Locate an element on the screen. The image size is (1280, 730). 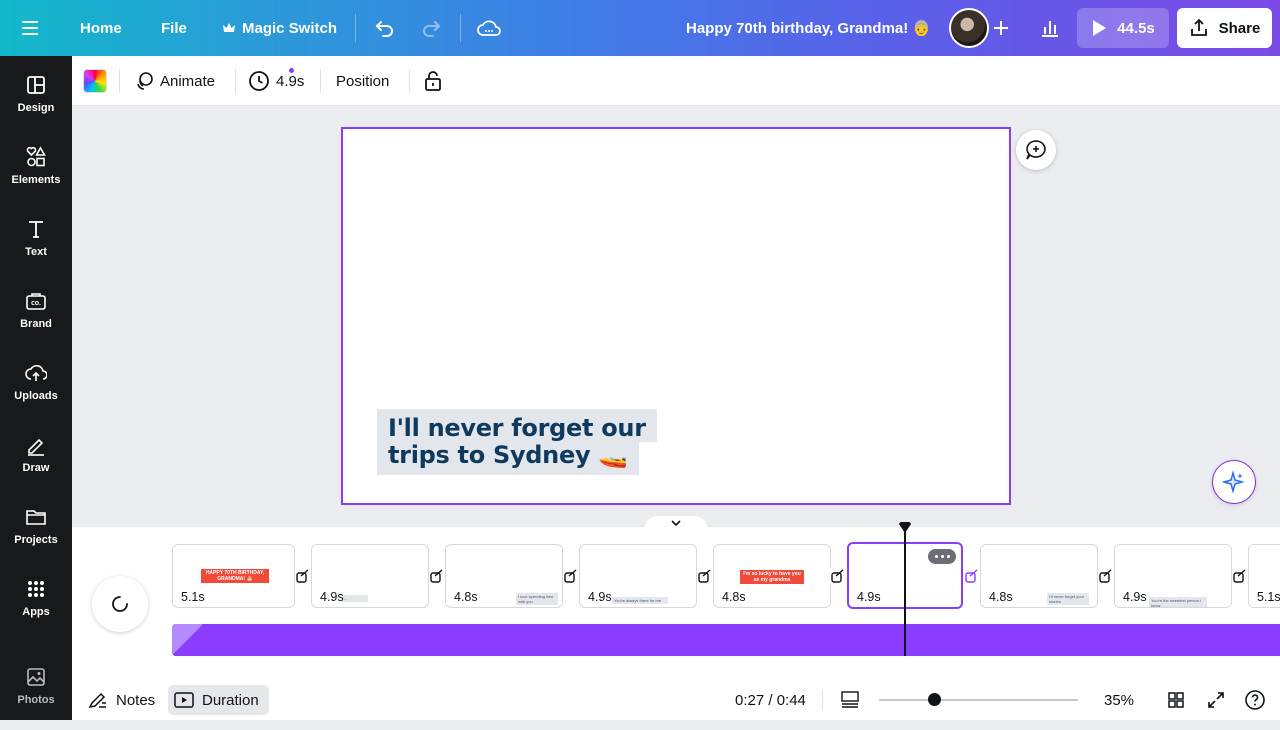
zoom-level: 35% is located at coordinates (1119, 700).